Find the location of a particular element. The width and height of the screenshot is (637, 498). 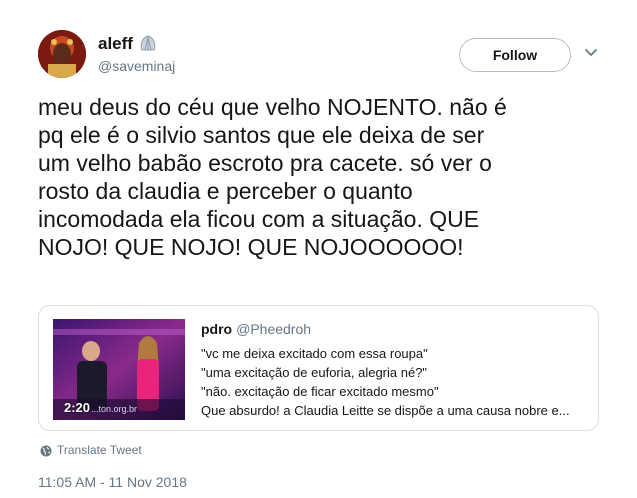

video-overlay-text: ...ton.org.br is located at coordinates (114, 409).